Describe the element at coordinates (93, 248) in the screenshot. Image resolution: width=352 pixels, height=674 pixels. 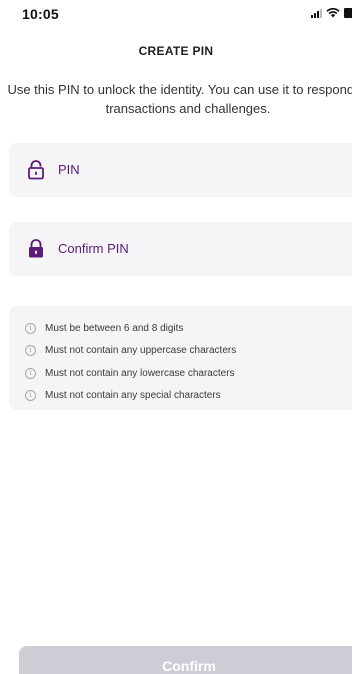
I see `confirm-pin-field-label: Confirm PIN` at that location.